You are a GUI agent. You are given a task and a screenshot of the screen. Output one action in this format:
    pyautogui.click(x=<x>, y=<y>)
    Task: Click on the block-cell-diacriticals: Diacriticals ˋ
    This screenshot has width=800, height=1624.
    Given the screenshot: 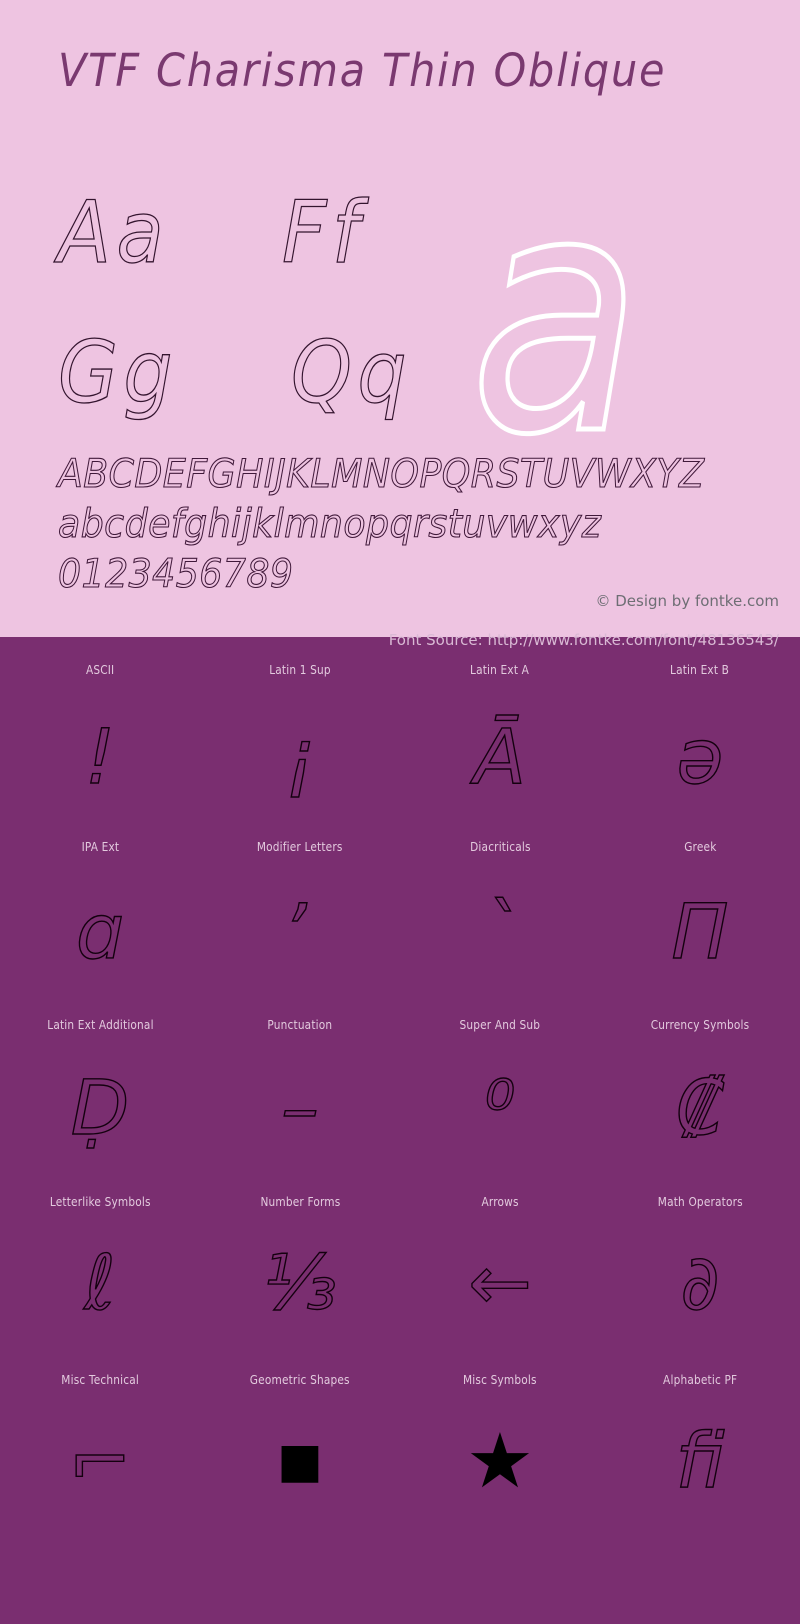 What is the action you would take?
    pyautogui.click(x=500, y=901)
    